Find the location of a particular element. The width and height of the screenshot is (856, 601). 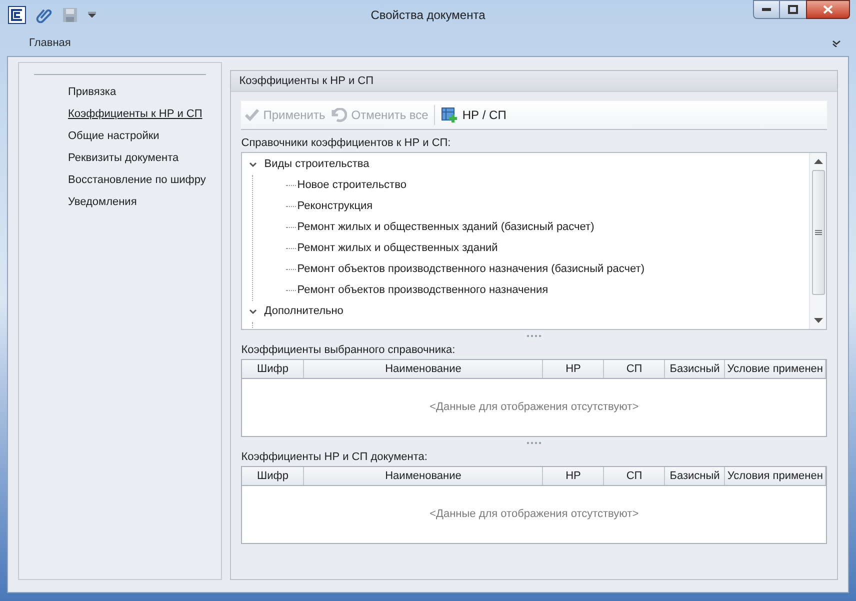

tree-item: Ремонт объектов производственного назначения is located at coordinates (422, 290).